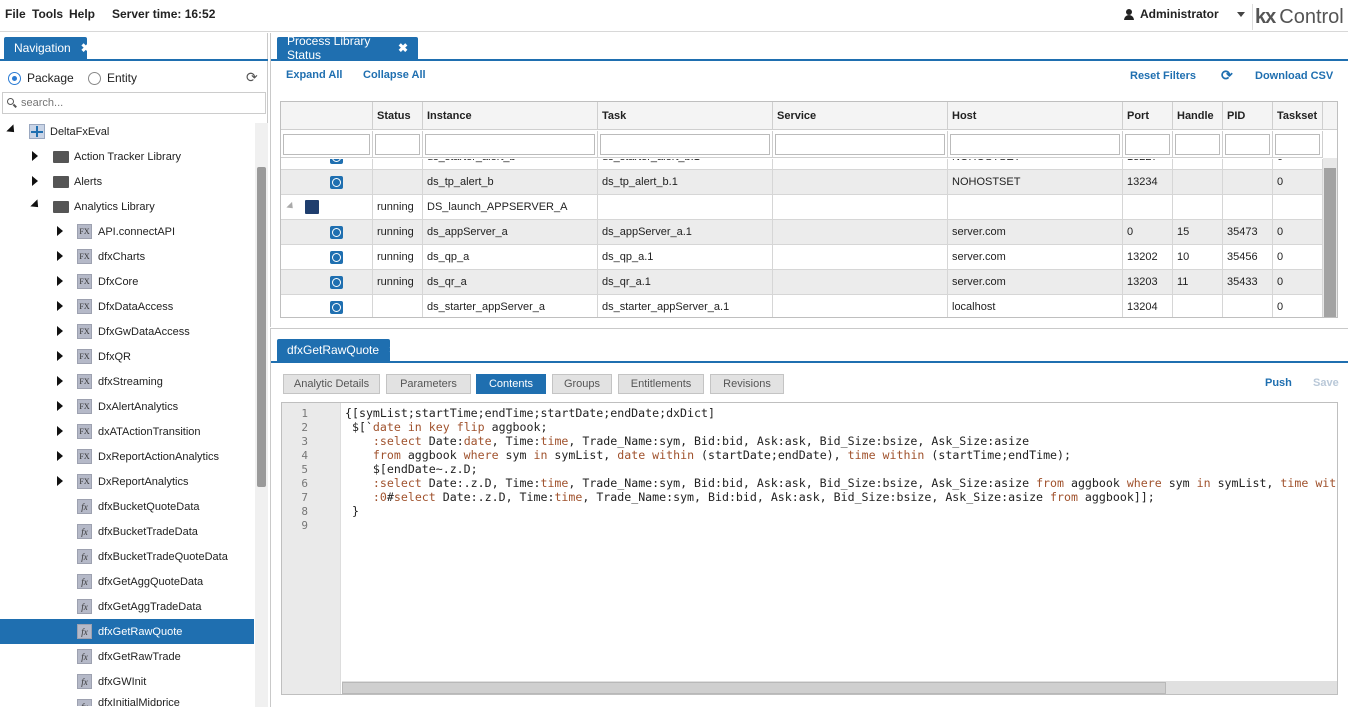 This screenshot has height=707, width=1348. Describe the element at coordinates (127, 356) in the screenshot. I see `tree-item-dfxqr: FX DfxQR` at that location.